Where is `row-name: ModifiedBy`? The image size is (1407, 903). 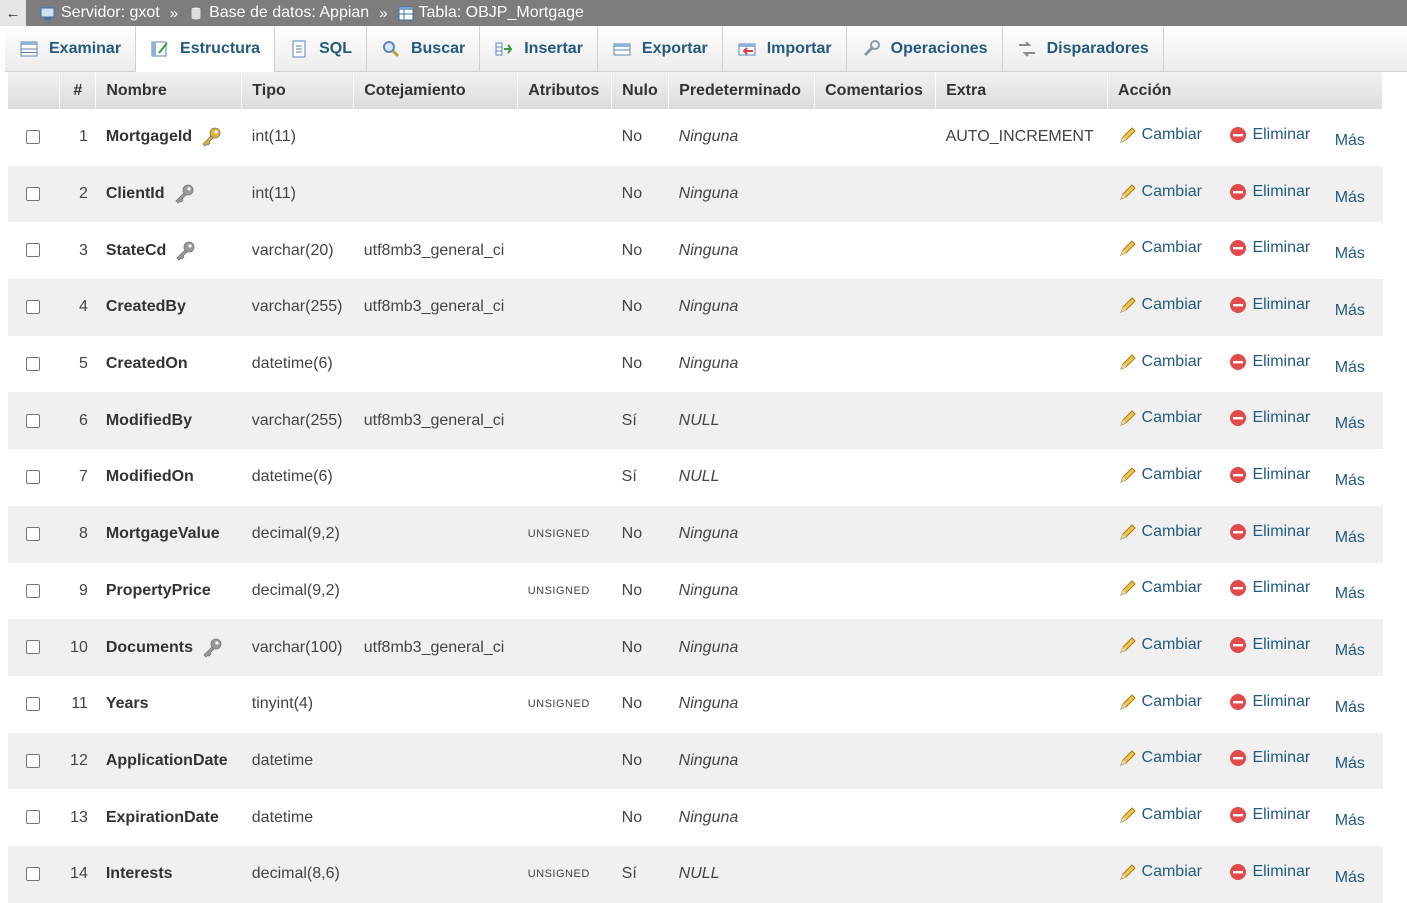 row-name: ModifiedBy is located at coordinates (149, 420).